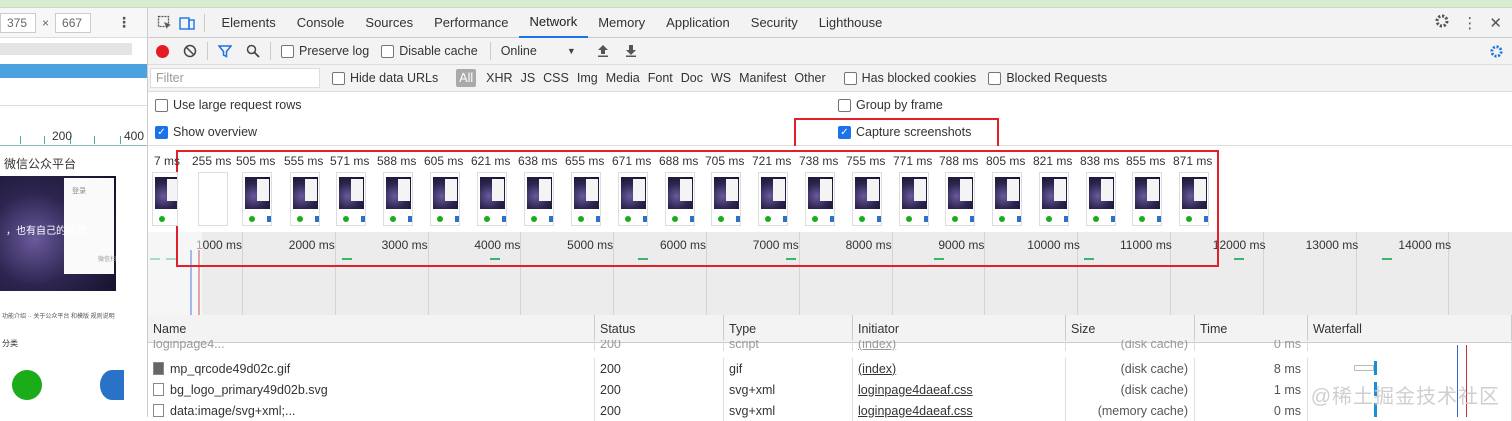 The width and height of the screenshot is (1512, 421). I want to click on settings-gear-icon, so click(1442, 23).